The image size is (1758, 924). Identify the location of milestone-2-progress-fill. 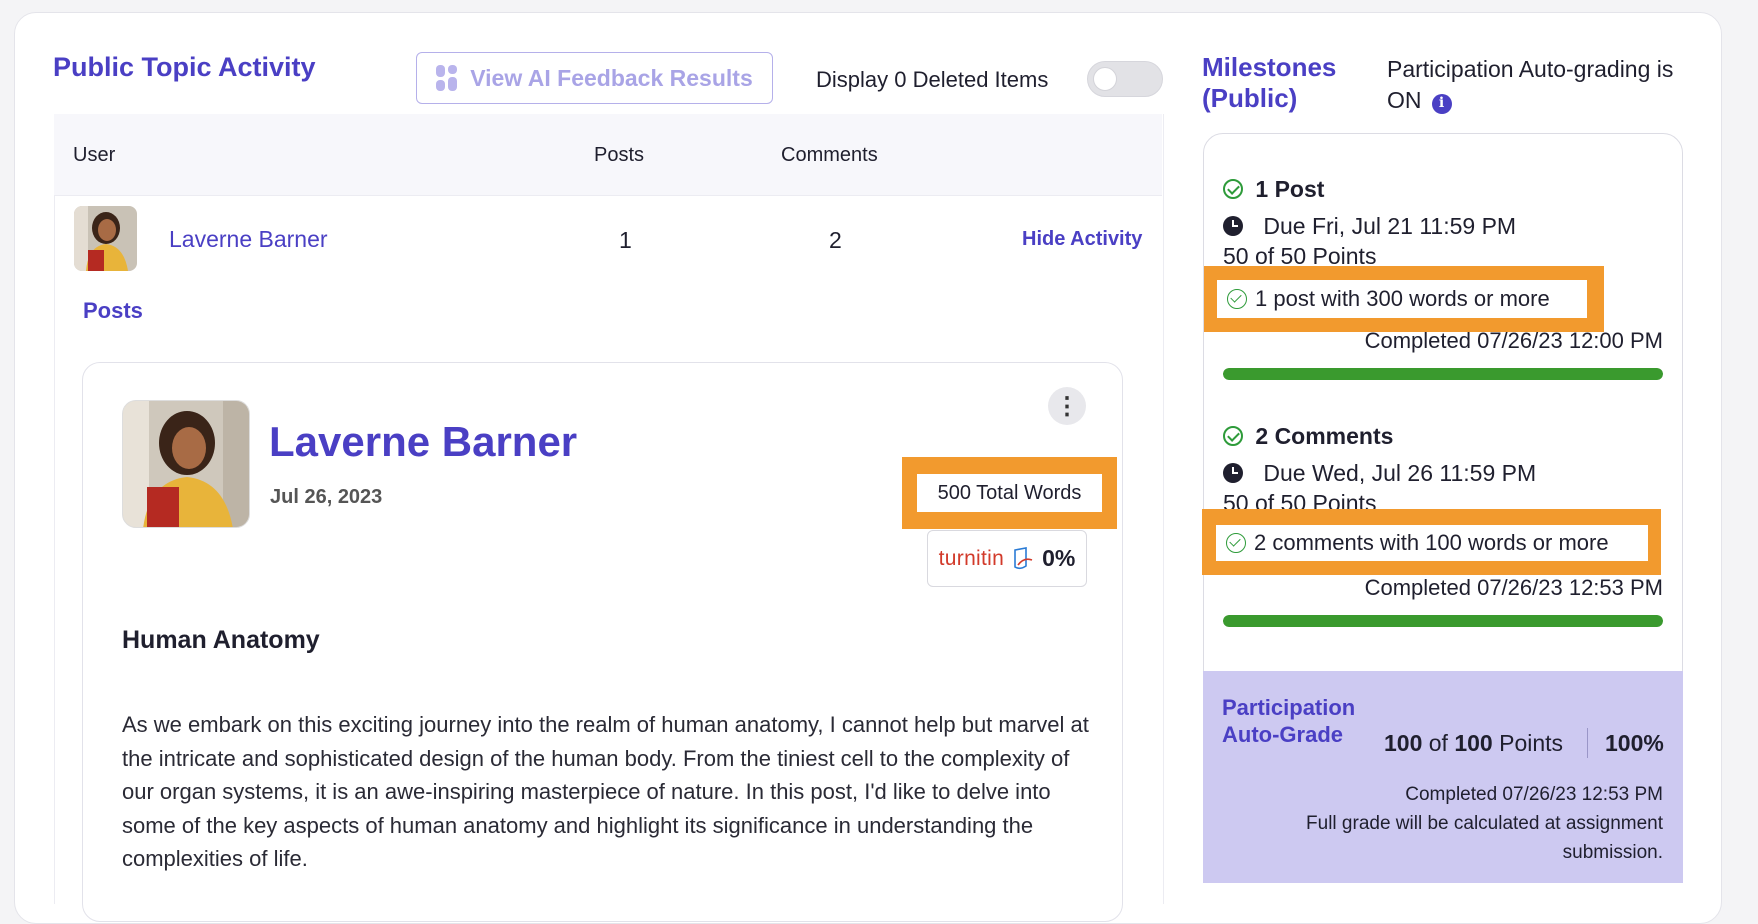
(1443, 621).